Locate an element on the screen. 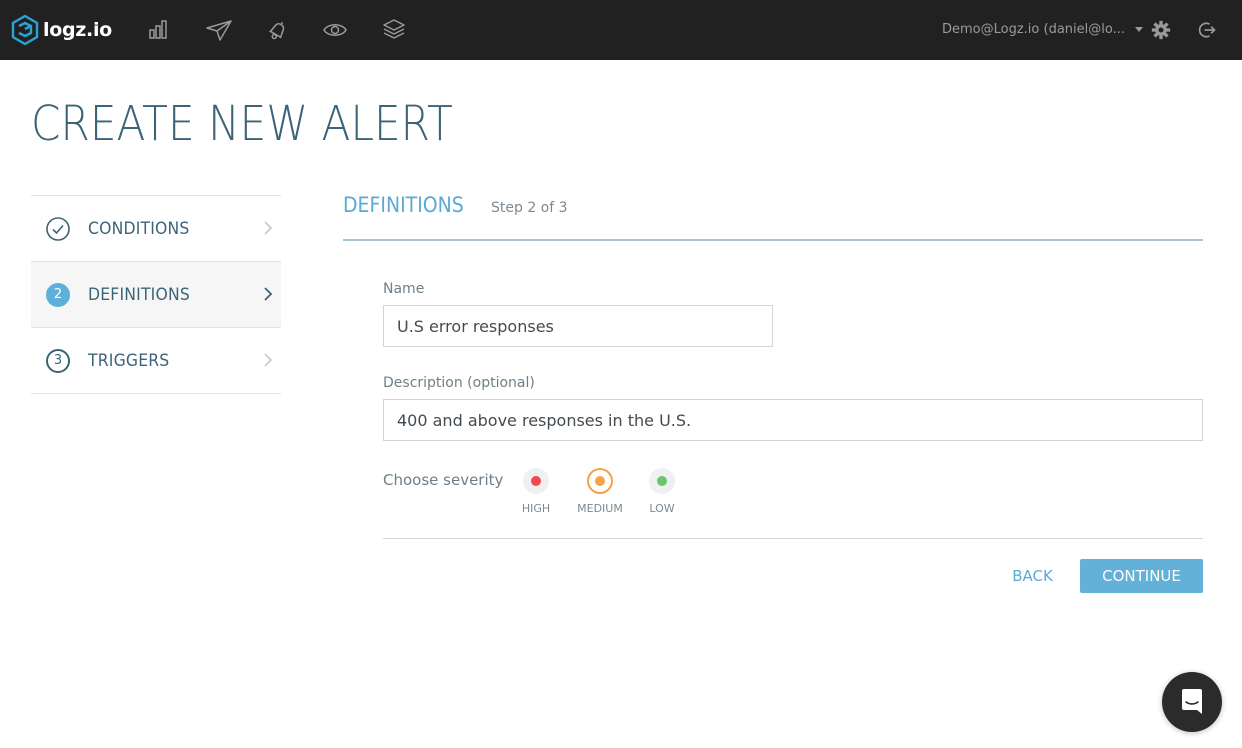  form-divider is located at coordinates (793, 538).